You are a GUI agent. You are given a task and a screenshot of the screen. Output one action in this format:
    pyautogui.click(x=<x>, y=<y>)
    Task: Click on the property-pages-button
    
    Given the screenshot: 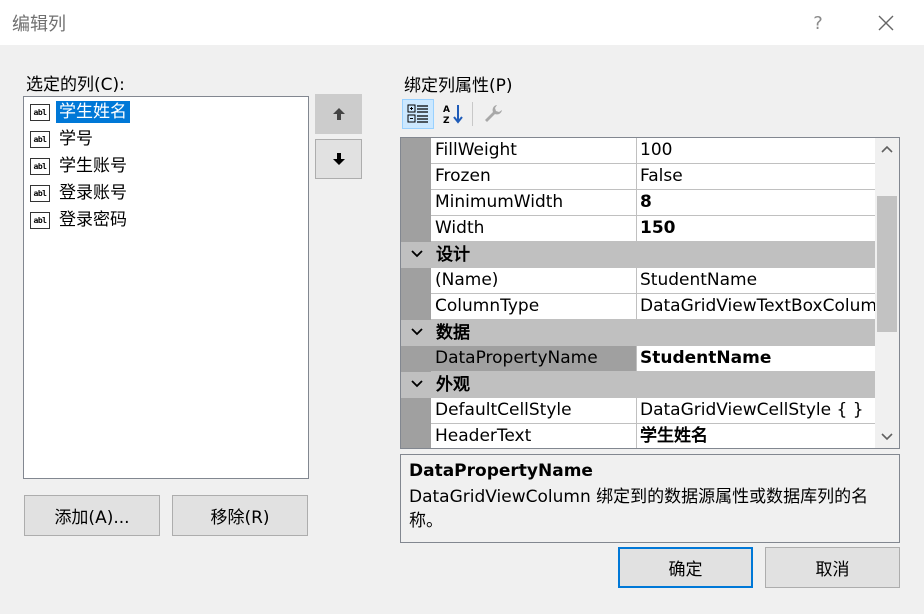 What is the action you would take?
    pyautogui.click(x=493, y=114)
    